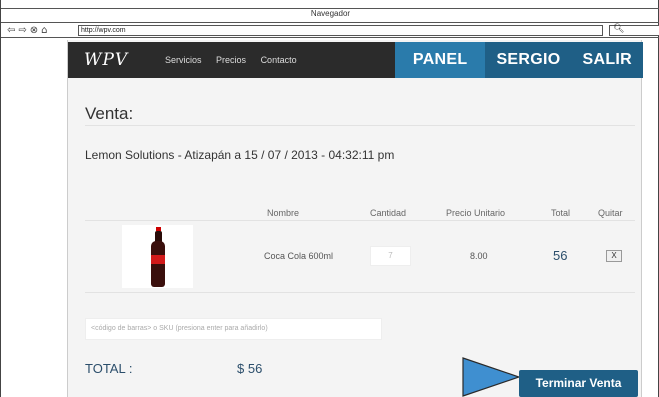 The height and width of the screenshot is (397, 659). I want to click on user-button: SERGIO, so click(528, 60).